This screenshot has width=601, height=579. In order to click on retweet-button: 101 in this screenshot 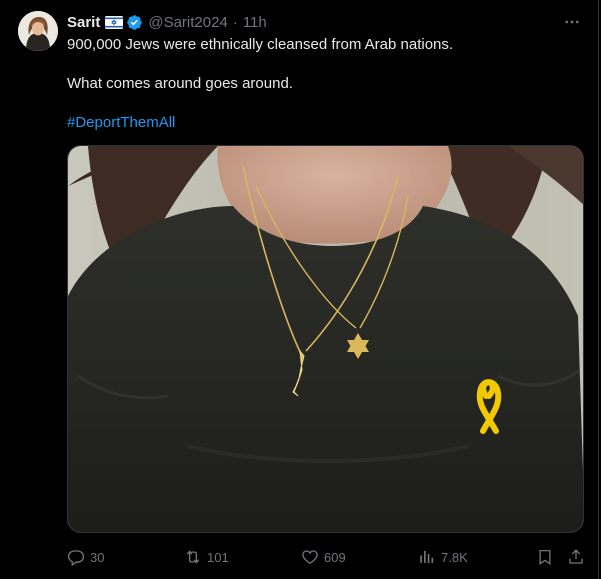, I will do `click(206, 557)`.